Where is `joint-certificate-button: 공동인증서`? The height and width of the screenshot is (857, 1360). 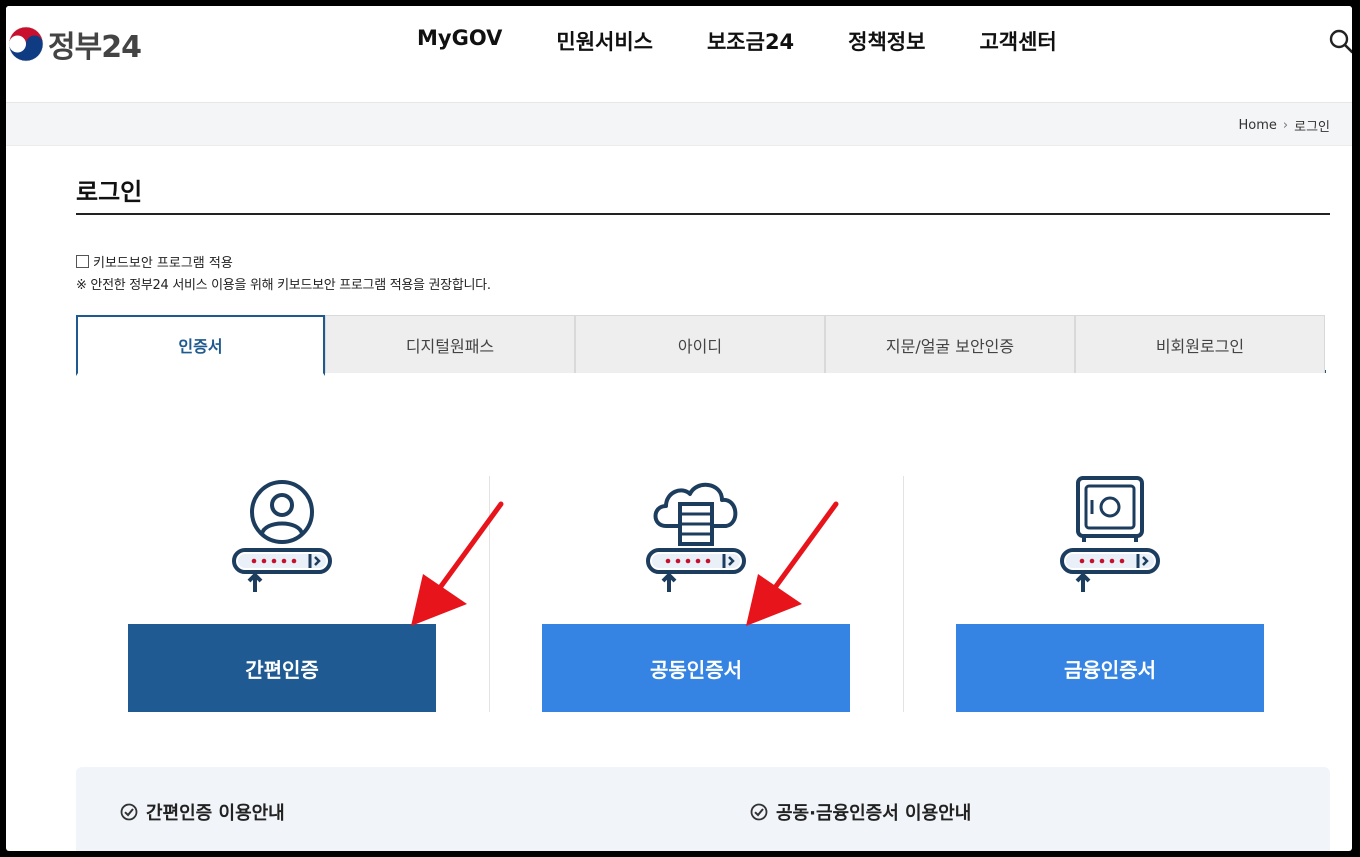 joint-certificate-button: 공동인증서 is located at coordinates (696, 668).